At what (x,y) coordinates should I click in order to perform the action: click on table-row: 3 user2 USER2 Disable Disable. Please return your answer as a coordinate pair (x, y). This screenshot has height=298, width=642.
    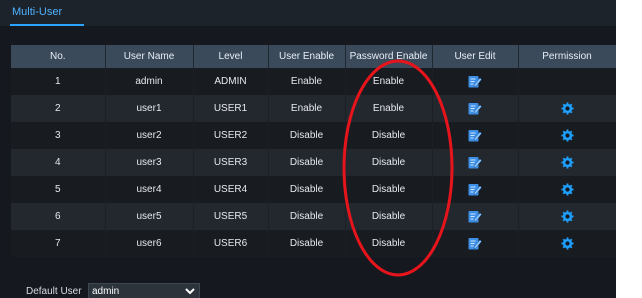
    Looking at the image, I should click on (313, 135).